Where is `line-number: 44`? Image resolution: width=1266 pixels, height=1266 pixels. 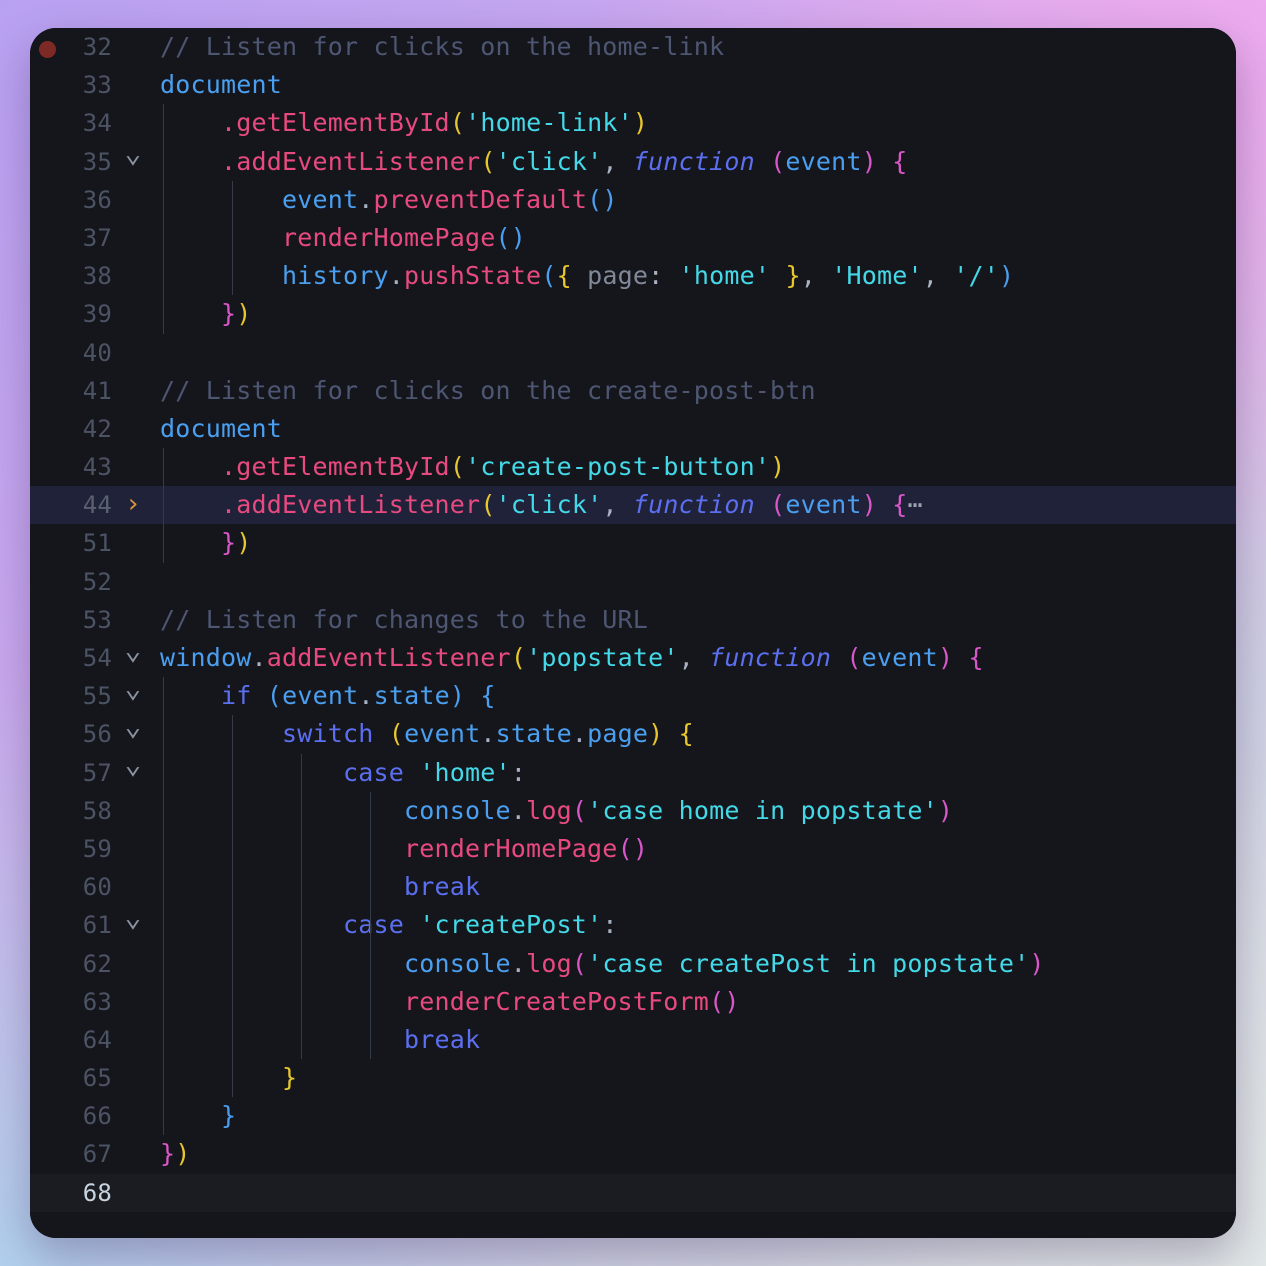 line-number: 44 is located at coordinates (97, 505).